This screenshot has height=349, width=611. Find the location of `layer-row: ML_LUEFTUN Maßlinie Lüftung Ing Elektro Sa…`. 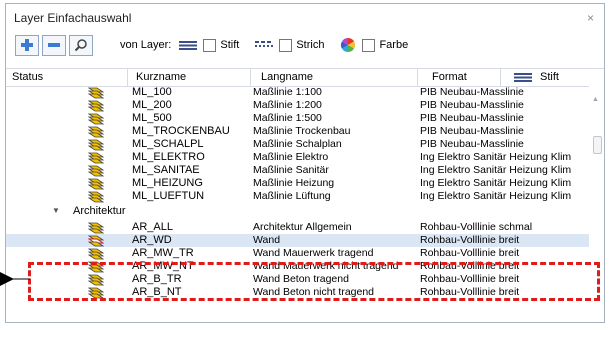

layer-row: ML_LUEFTUN Maßlinie Lüftung Ing Elektro Sa… is located at coordinates (299, 196).